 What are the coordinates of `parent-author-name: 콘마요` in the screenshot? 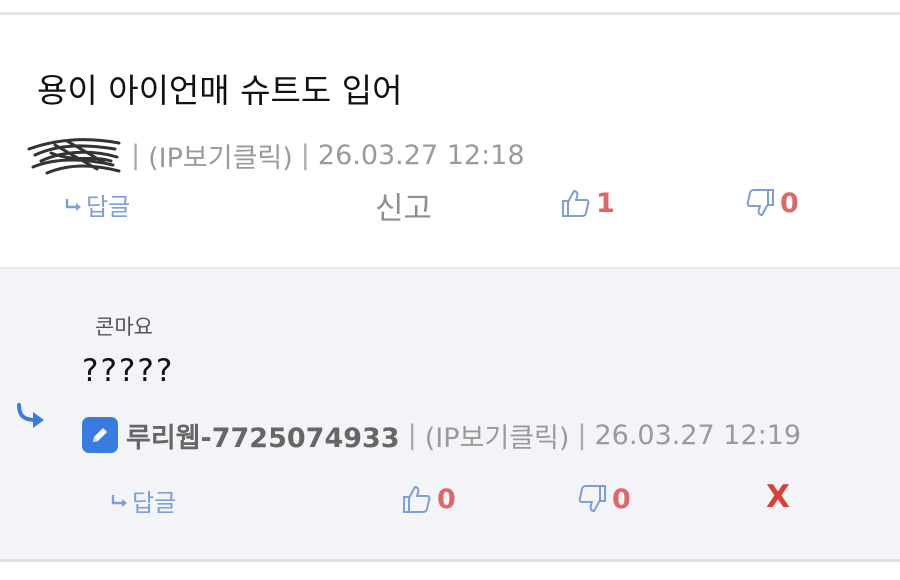 It's located at (124, 327).